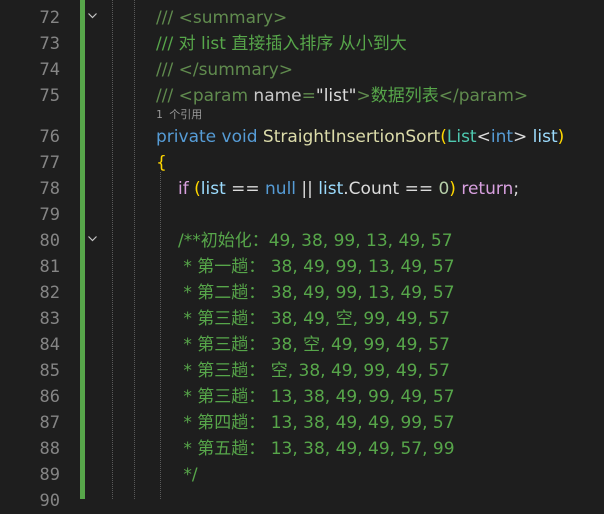 This screenshot has height=514, width=604. What do you see at coordinates (302, 18) in the screenshot?
I see `code-line: 72 /// <summary>` at bounding box center [302, 18].